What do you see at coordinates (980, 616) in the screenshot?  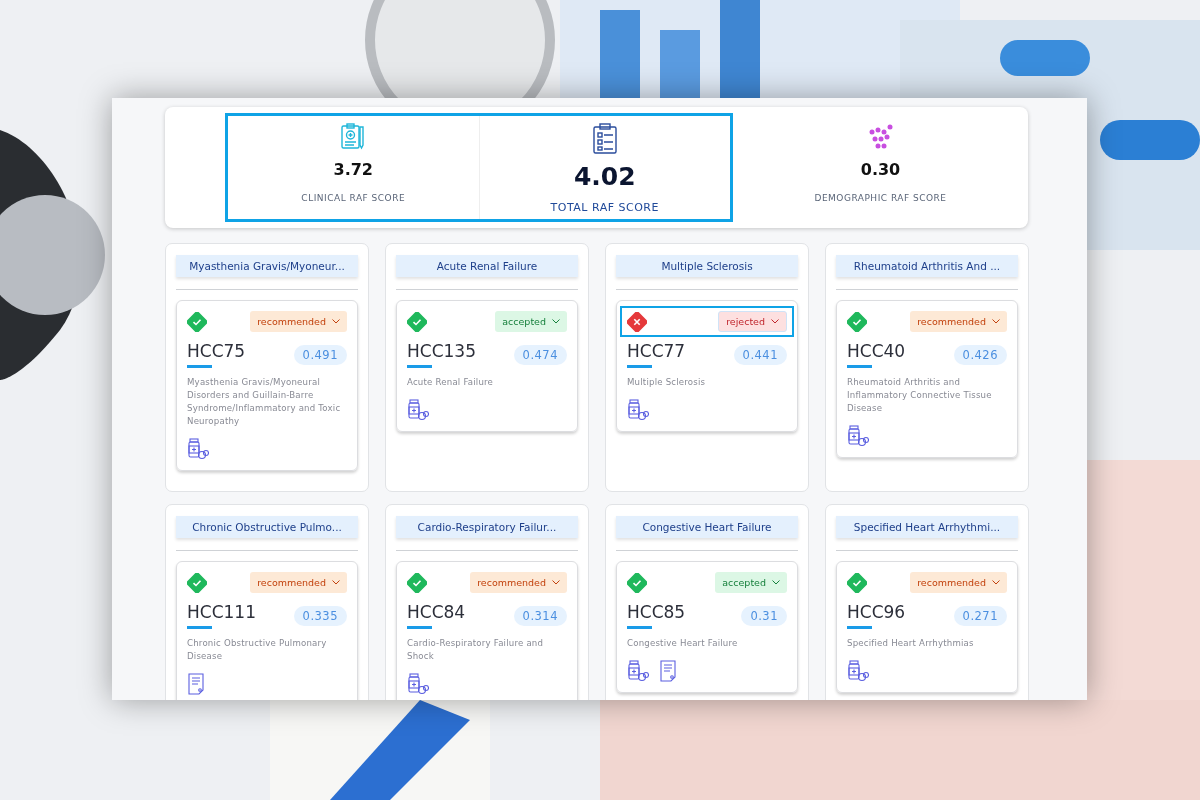 I see `score-pill: 0.271` at bounding box center [980, 616].